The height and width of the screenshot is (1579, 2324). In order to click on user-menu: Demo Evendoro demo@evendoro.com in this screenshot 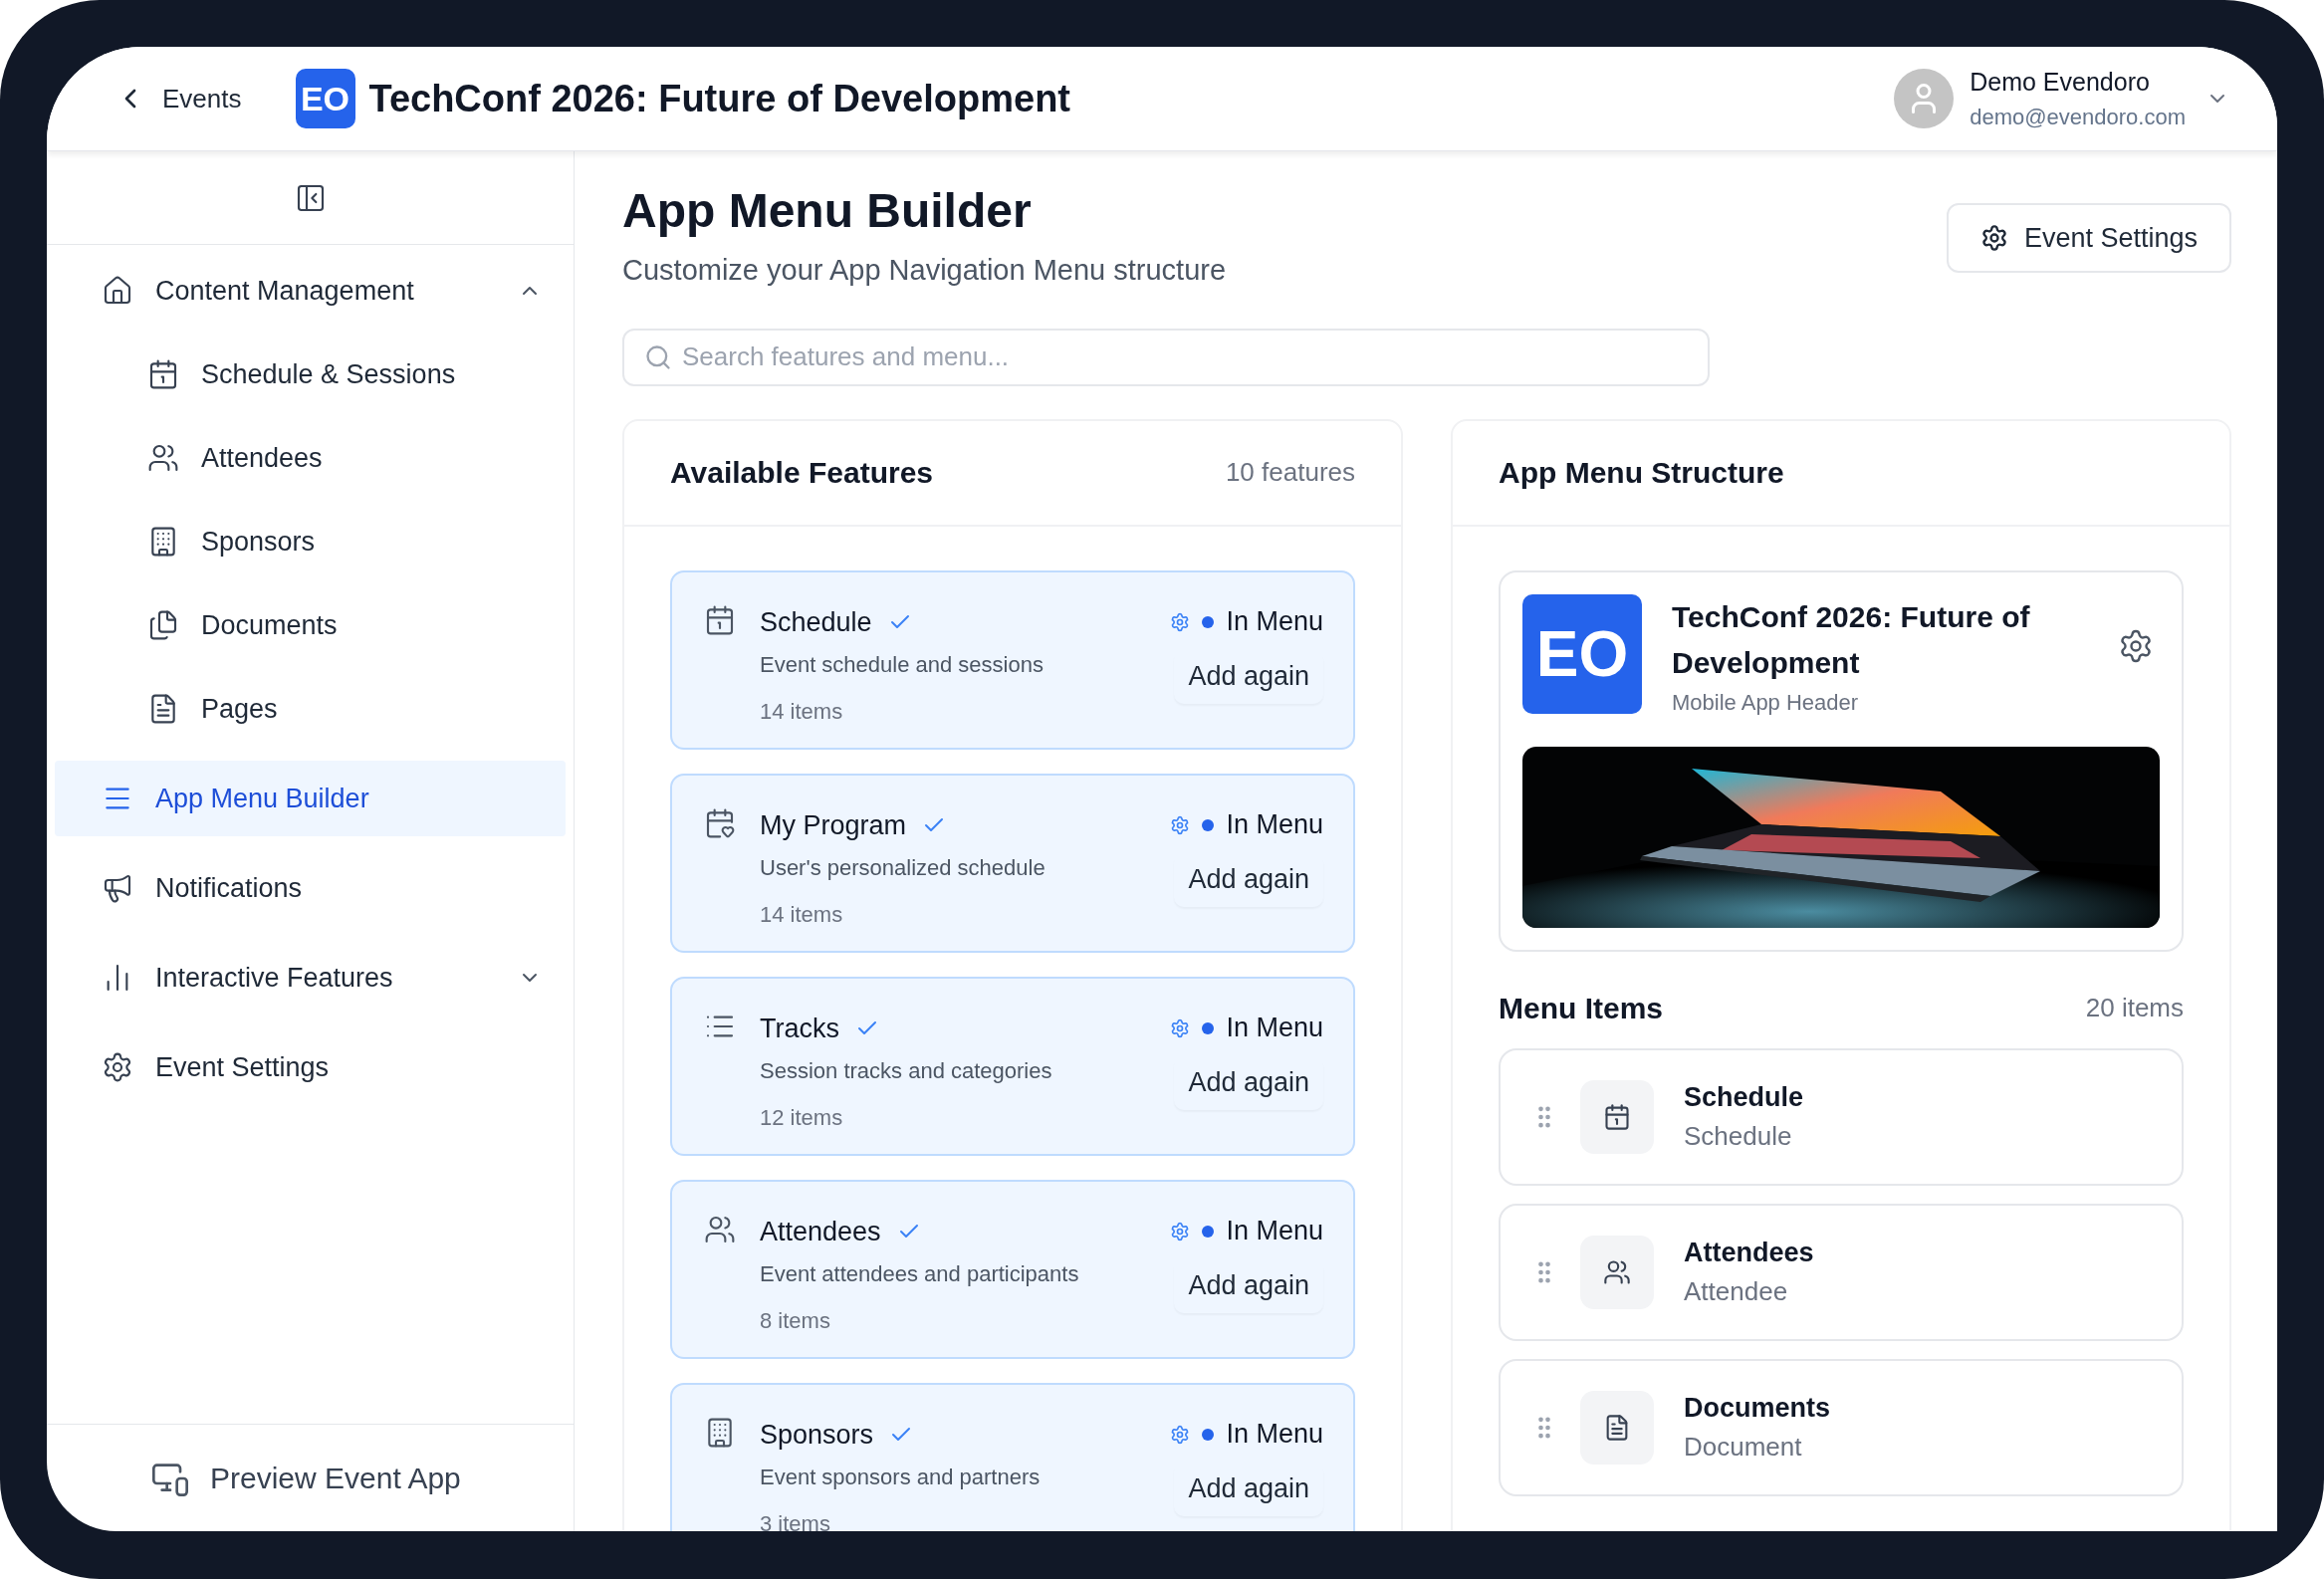, I will do `click(2061, 98)`.